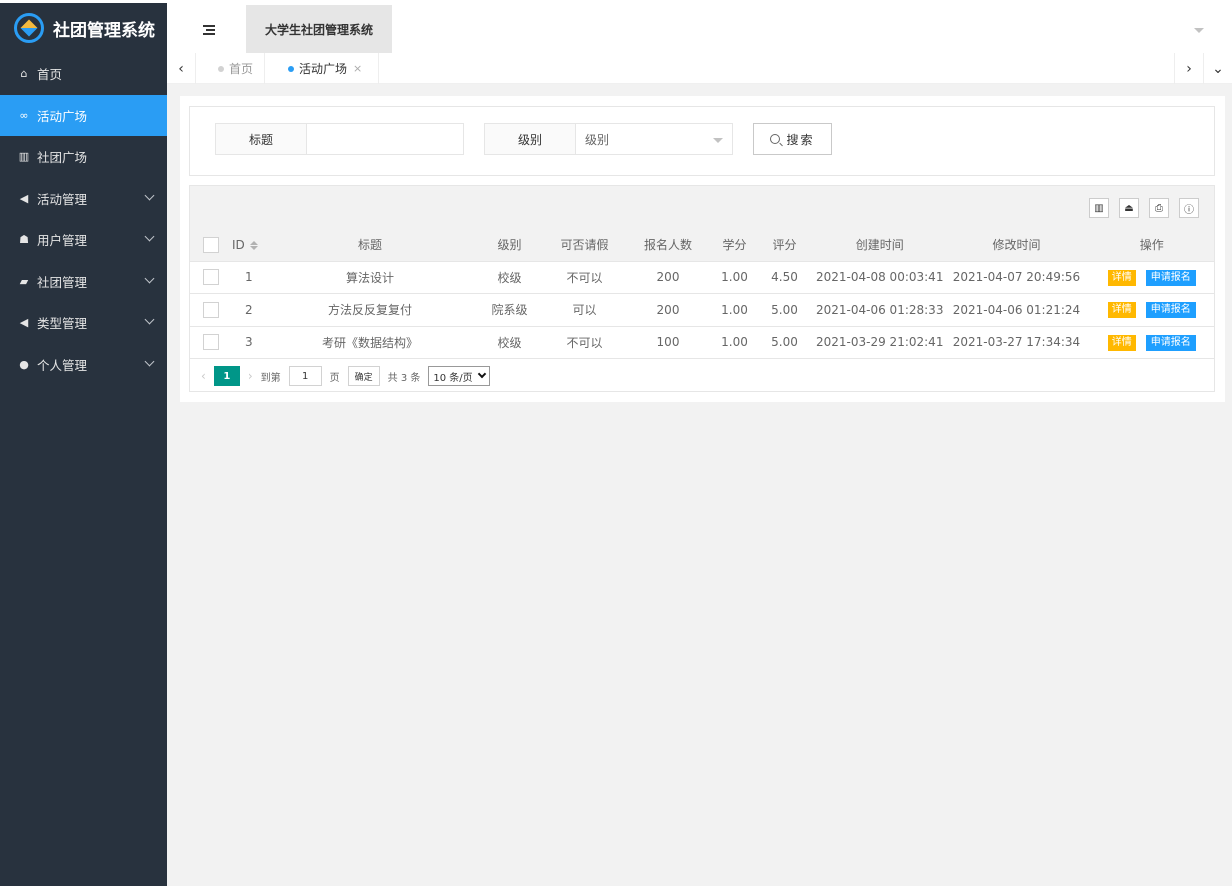  What do you see at coordinates (385, 139) in the screenshot?
I see `title-input` at bounding box center [385, 139].